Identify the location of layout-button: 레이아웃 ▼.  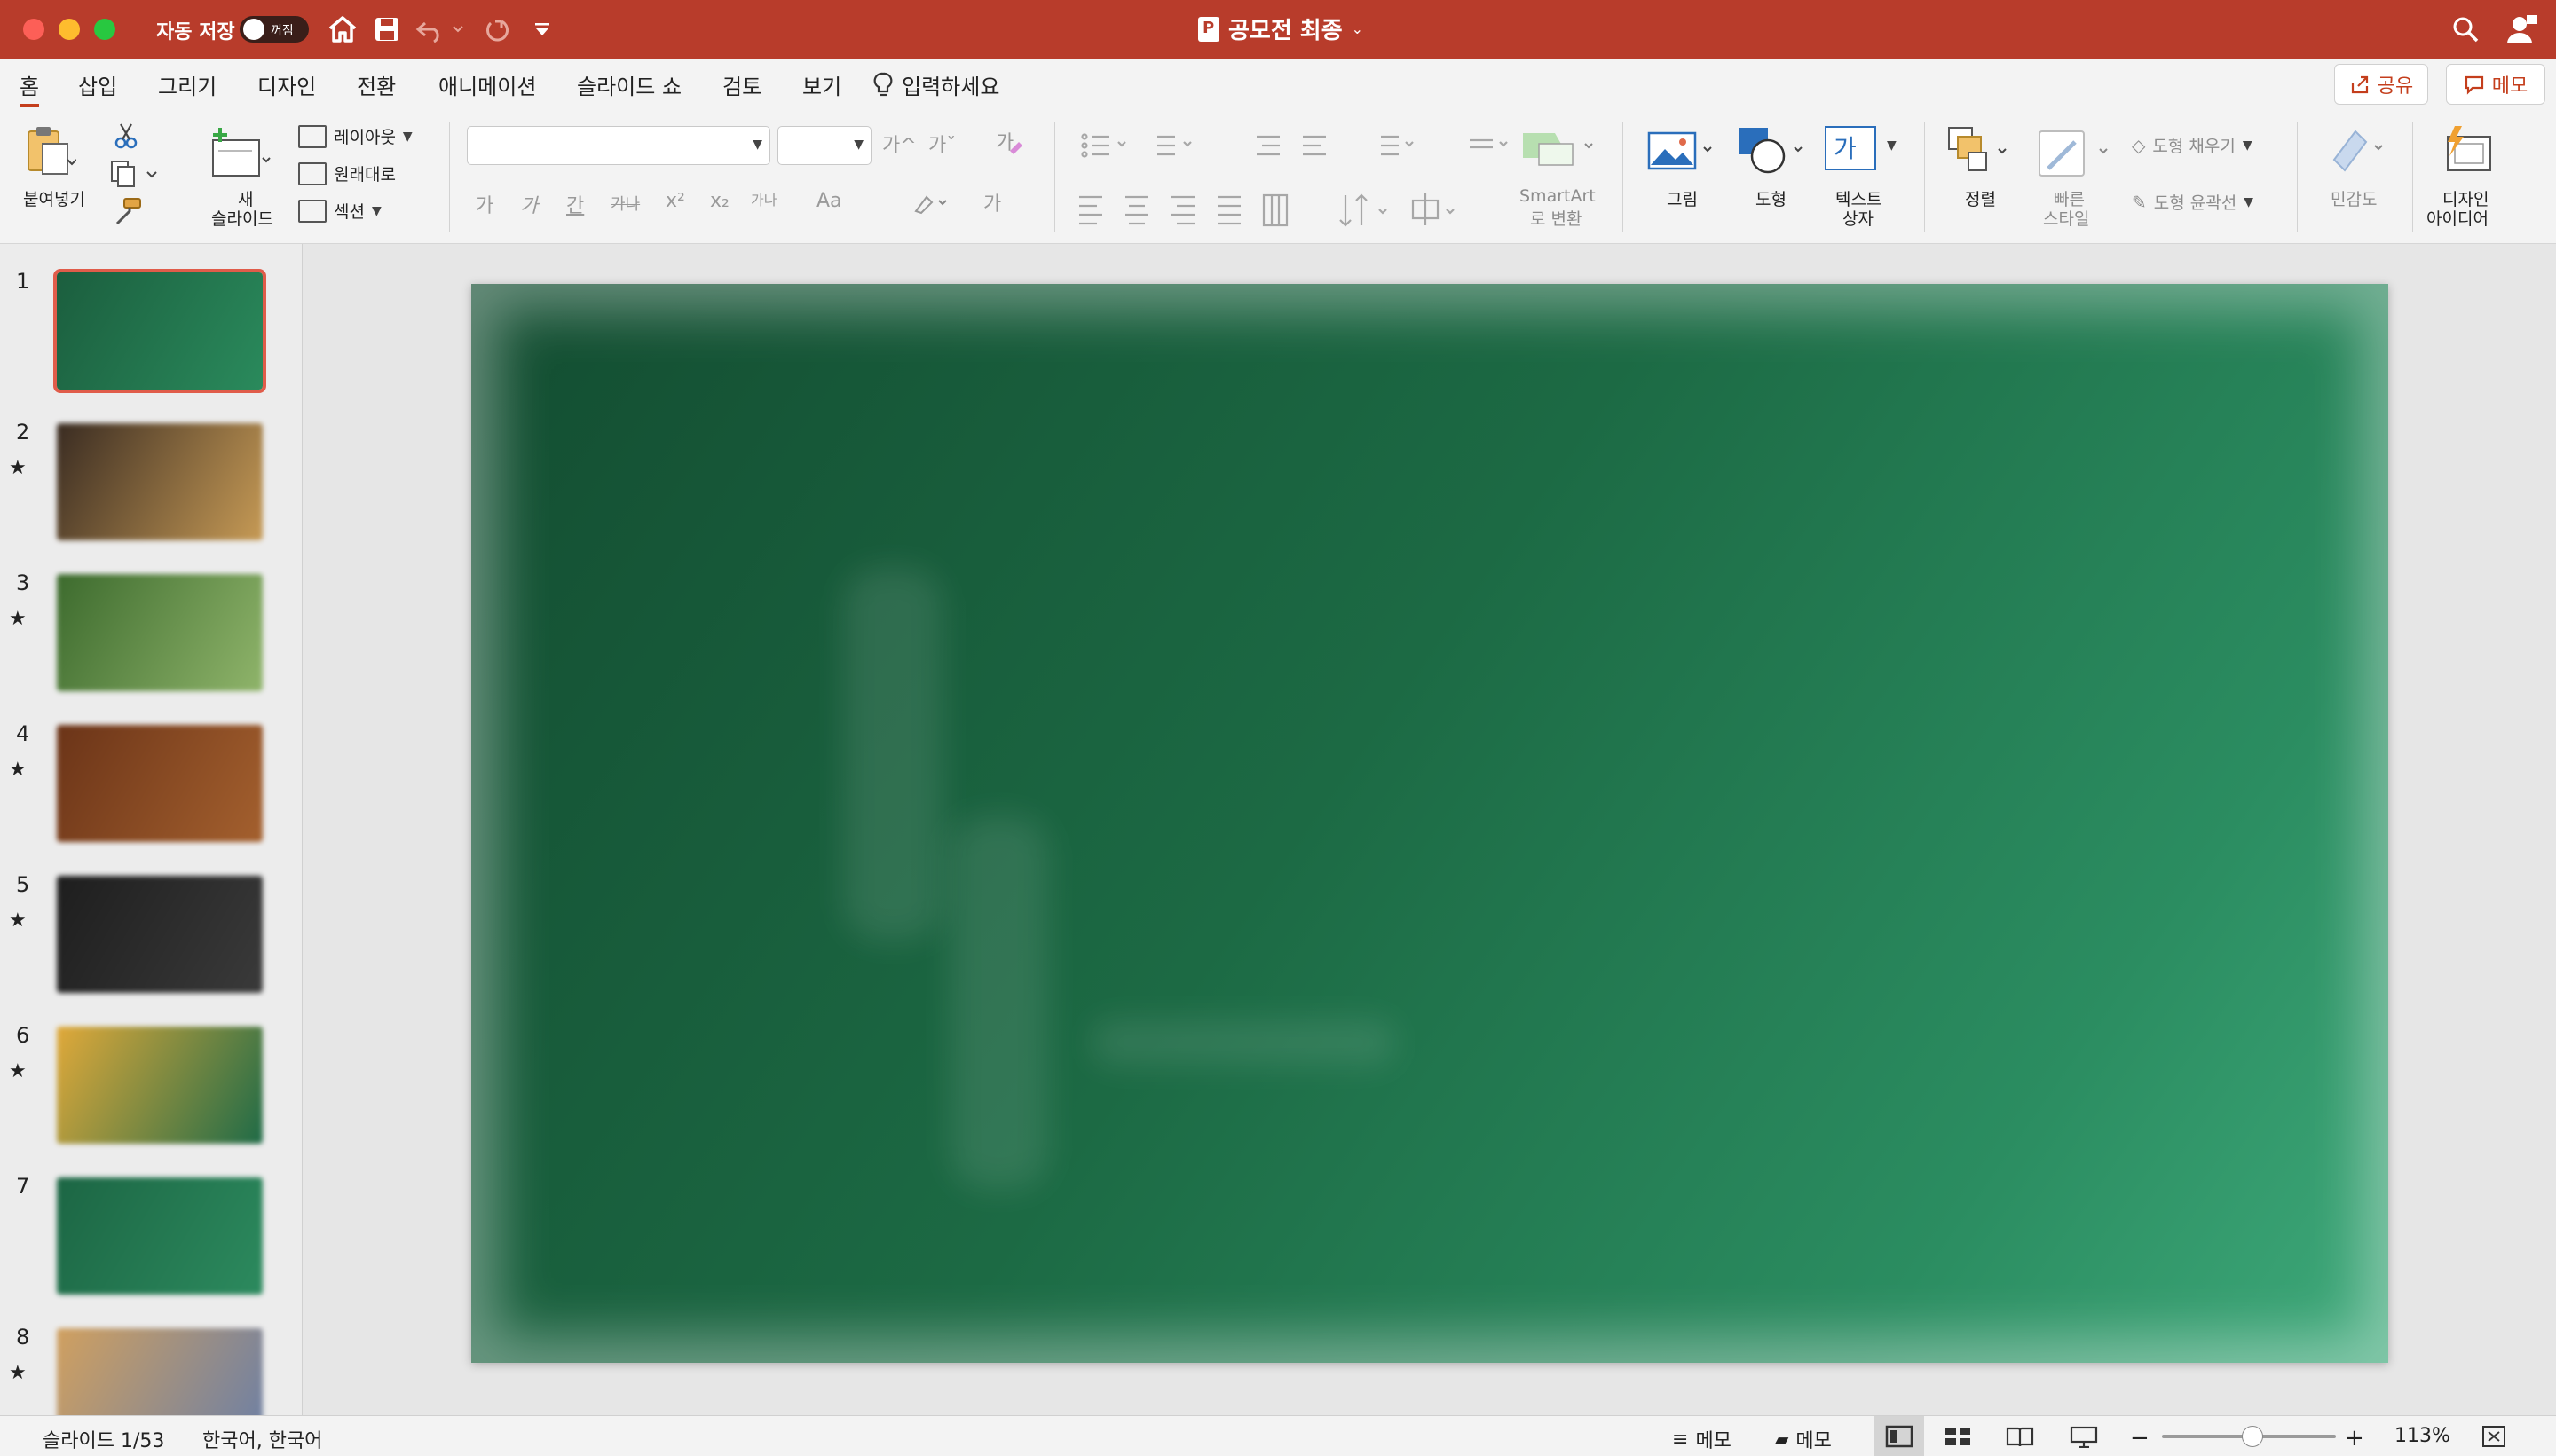
(355, 136).